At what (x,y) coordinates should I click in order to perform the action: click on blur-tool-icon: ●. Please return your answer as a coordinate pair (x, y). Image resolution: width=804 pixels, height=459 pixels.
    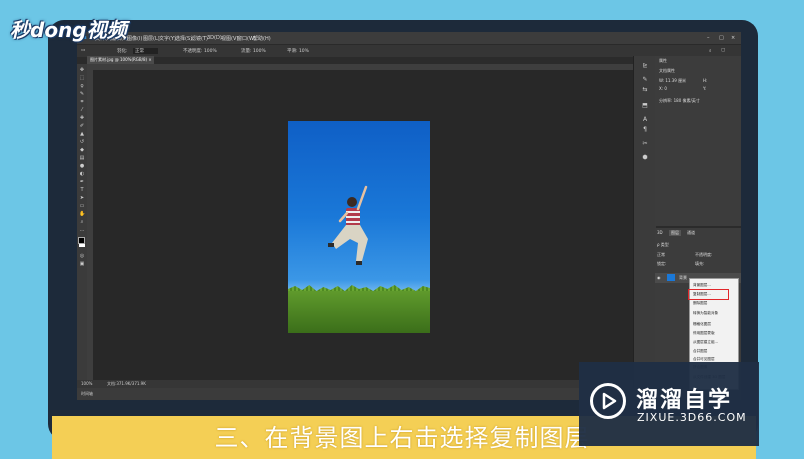
    Looking at the image, I should click on (82, 166).